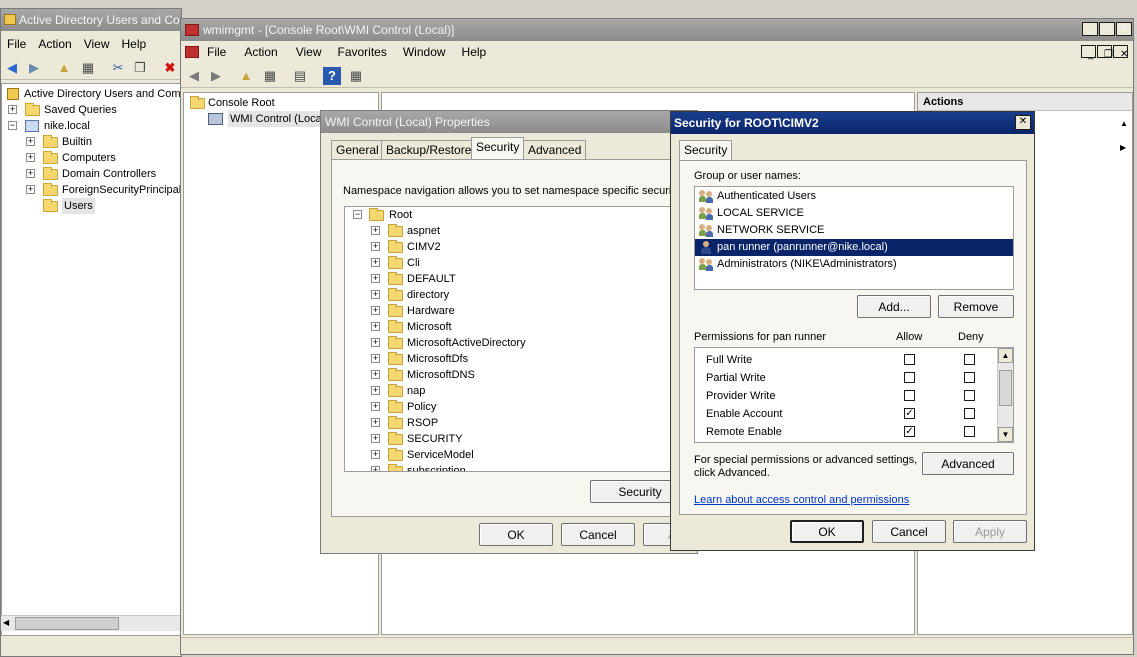  I want to click on scroll-down-icon: ▼, so click(1005, 434).